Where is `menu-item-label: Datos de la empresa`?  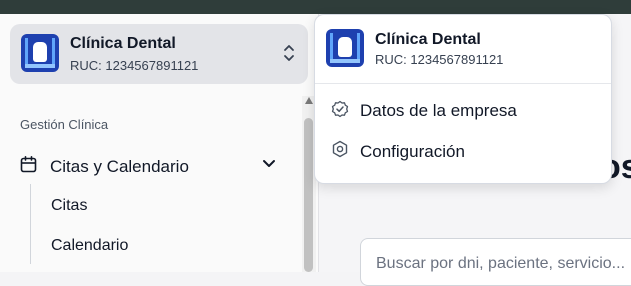
menu-item-label: Datos de la empresa is located at coordinates (438, 110).